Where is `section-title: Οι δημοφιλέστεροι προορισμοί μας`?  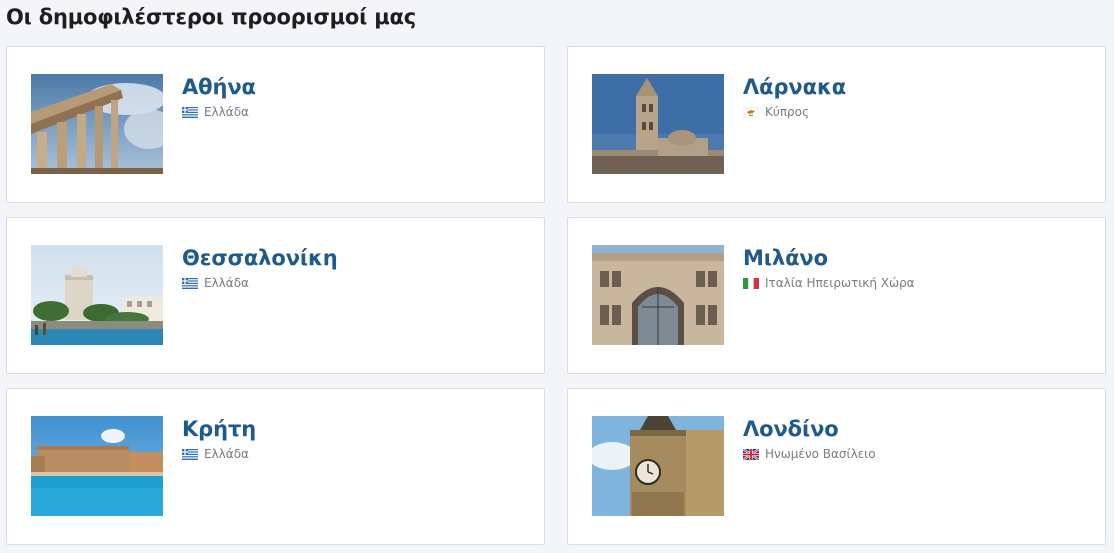
section-title: Οι δημοφιλέστεροι προορισμοί μας is located at coordinates (211, 17).